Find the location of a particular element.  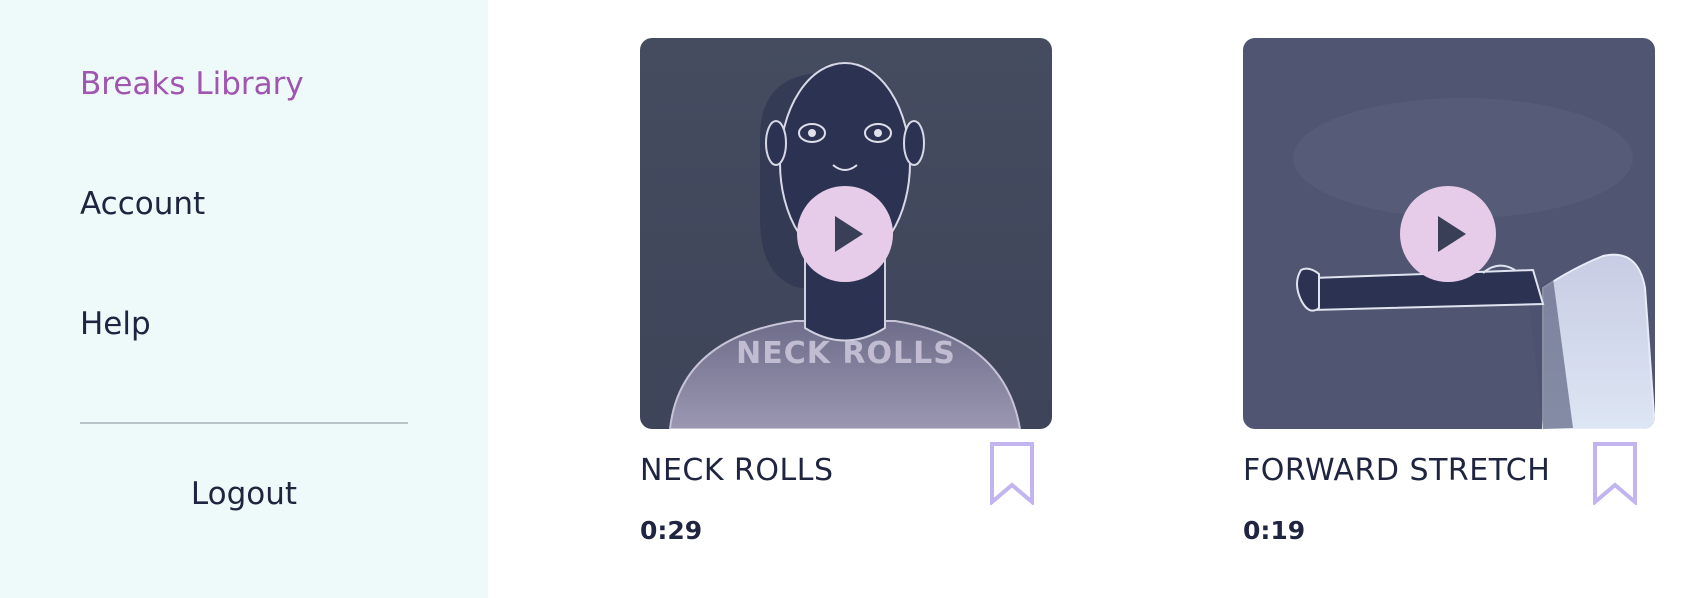

sidebar-divider is located at coordinates (244, 423).